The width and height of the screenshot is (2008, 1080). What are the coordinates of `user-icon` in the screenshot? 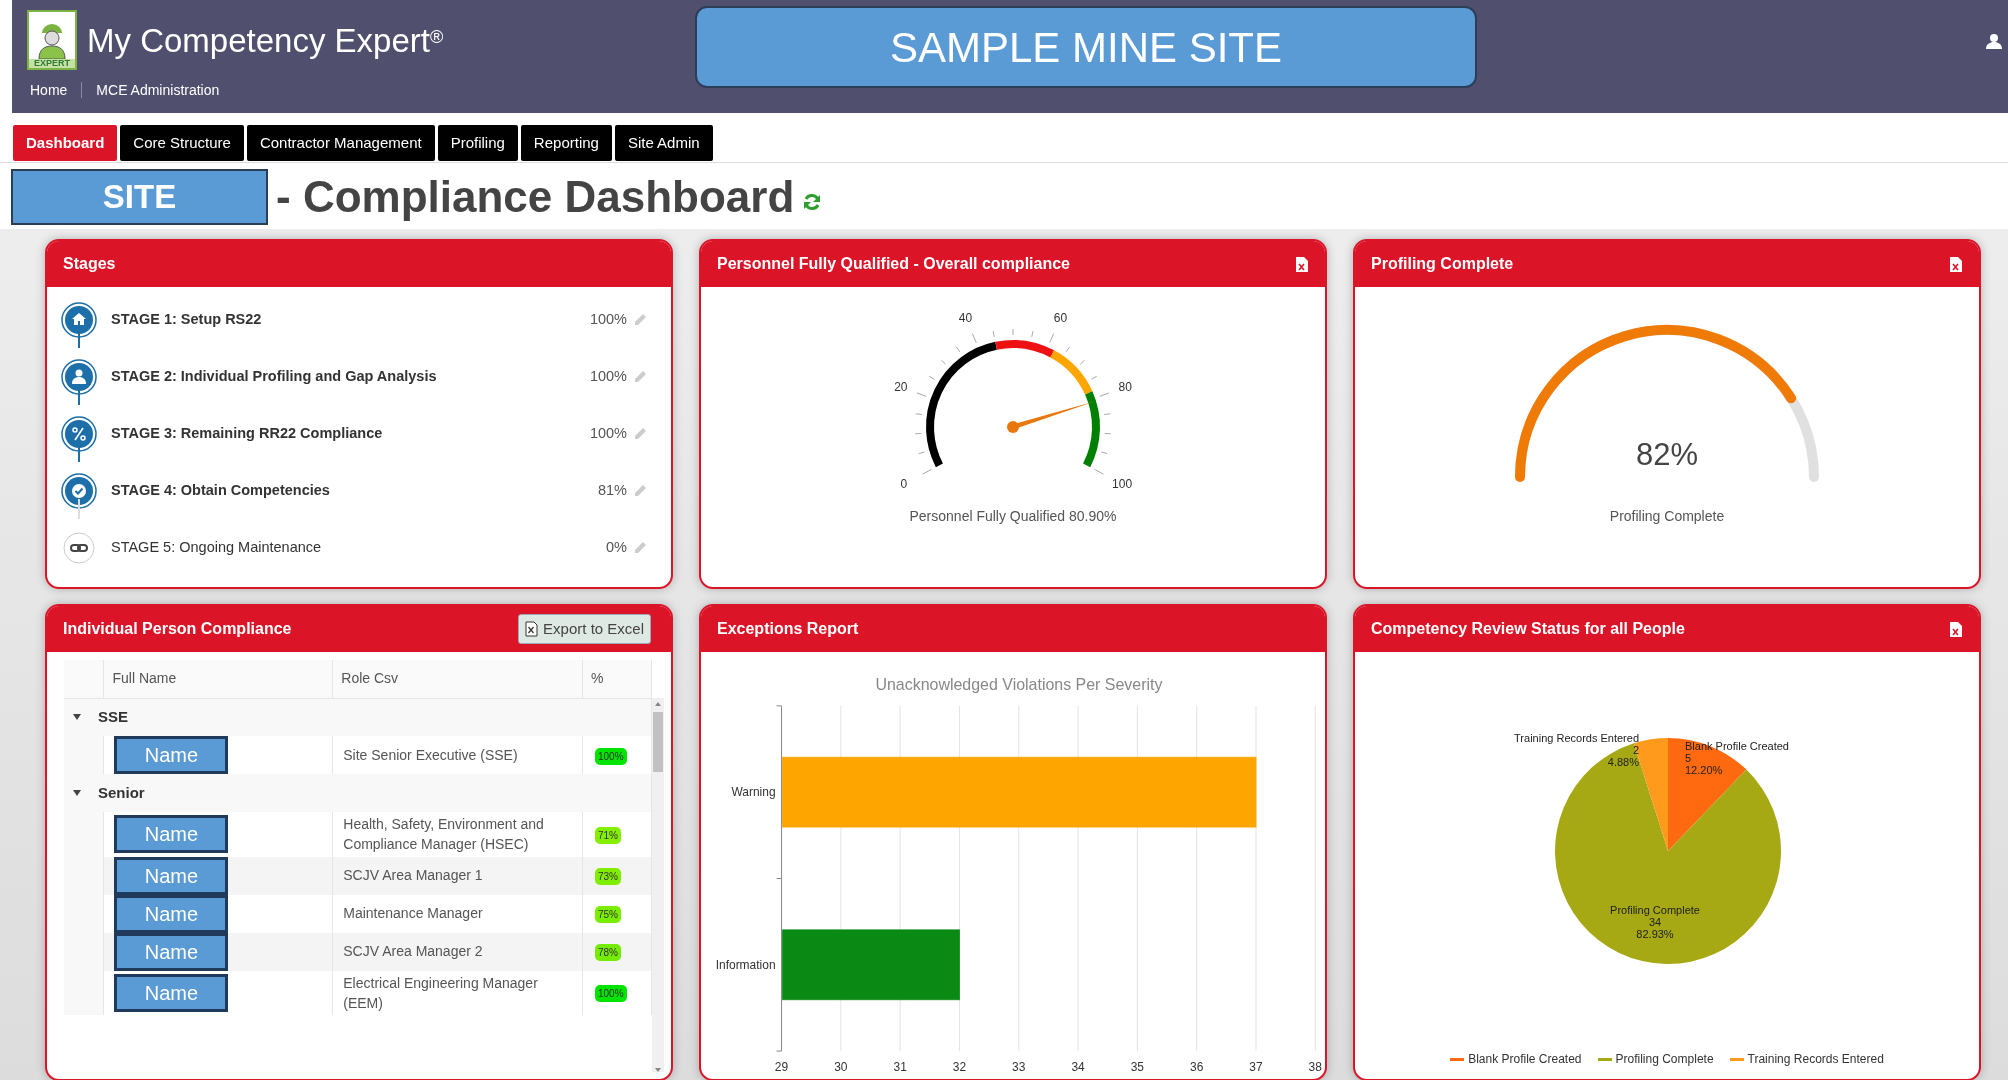 It's located at (1994, 41).